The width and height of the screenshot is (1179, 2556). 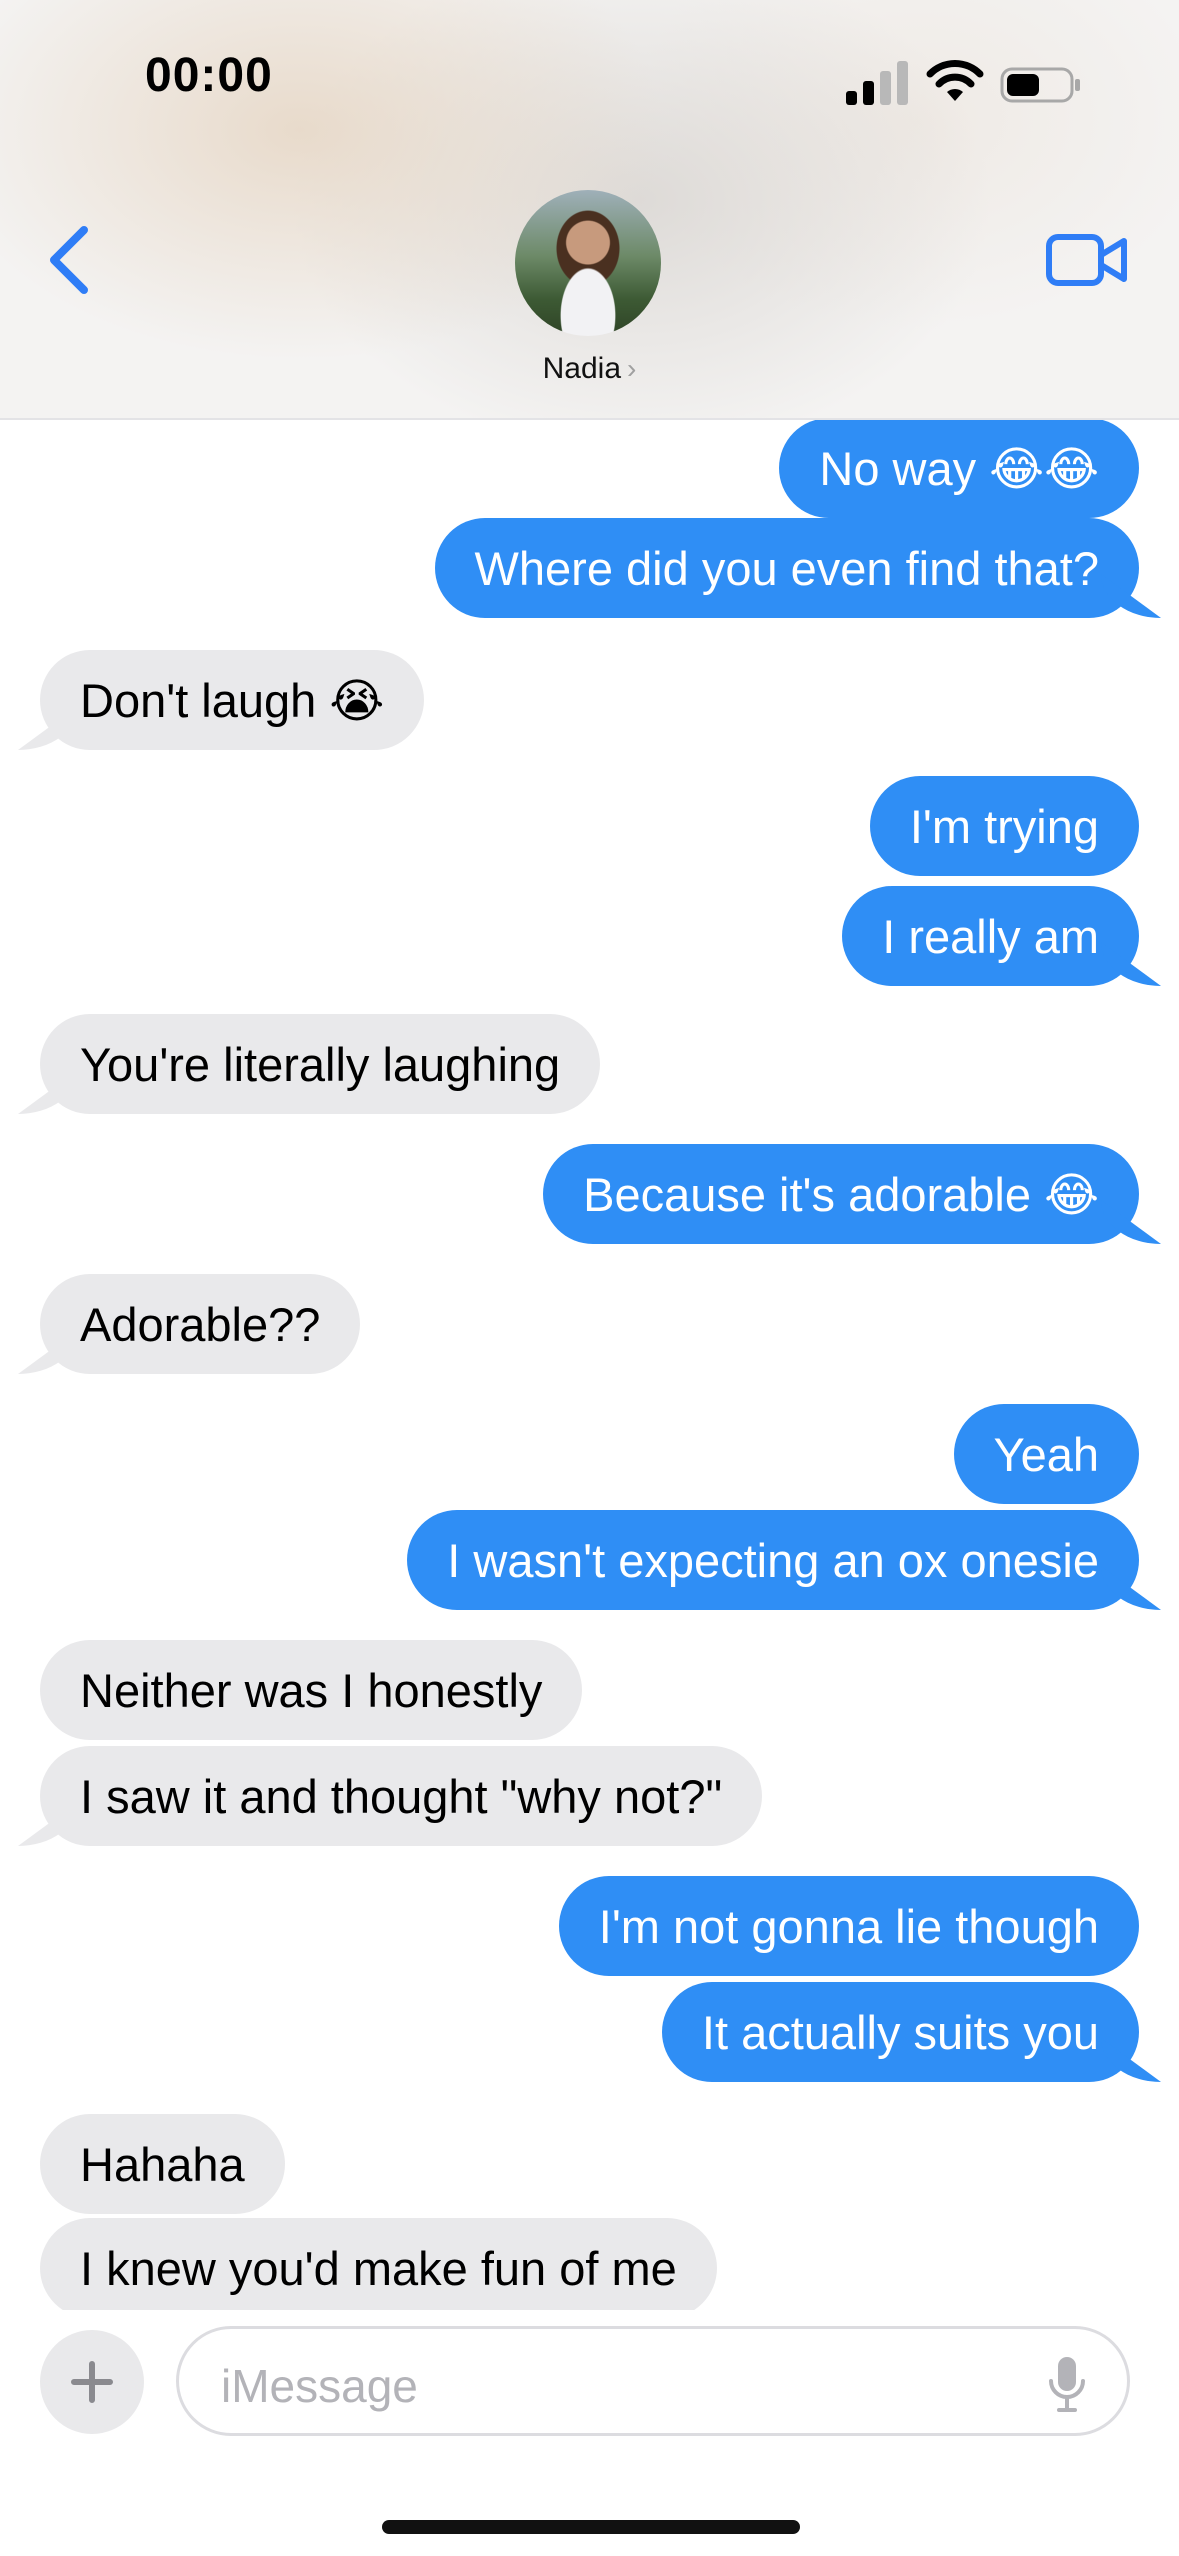 I want to click on message-sent: I'm not gonna lie though, so click(x=848, y=1926).